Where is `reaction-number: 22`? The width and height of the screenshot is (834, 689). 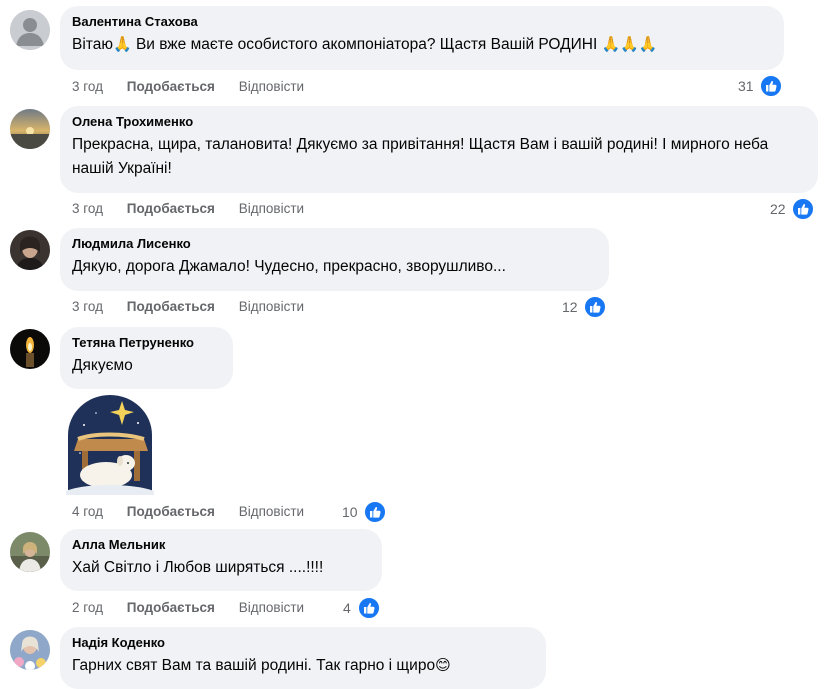
reaction-number: 22 is located at coordinates (778, 209).